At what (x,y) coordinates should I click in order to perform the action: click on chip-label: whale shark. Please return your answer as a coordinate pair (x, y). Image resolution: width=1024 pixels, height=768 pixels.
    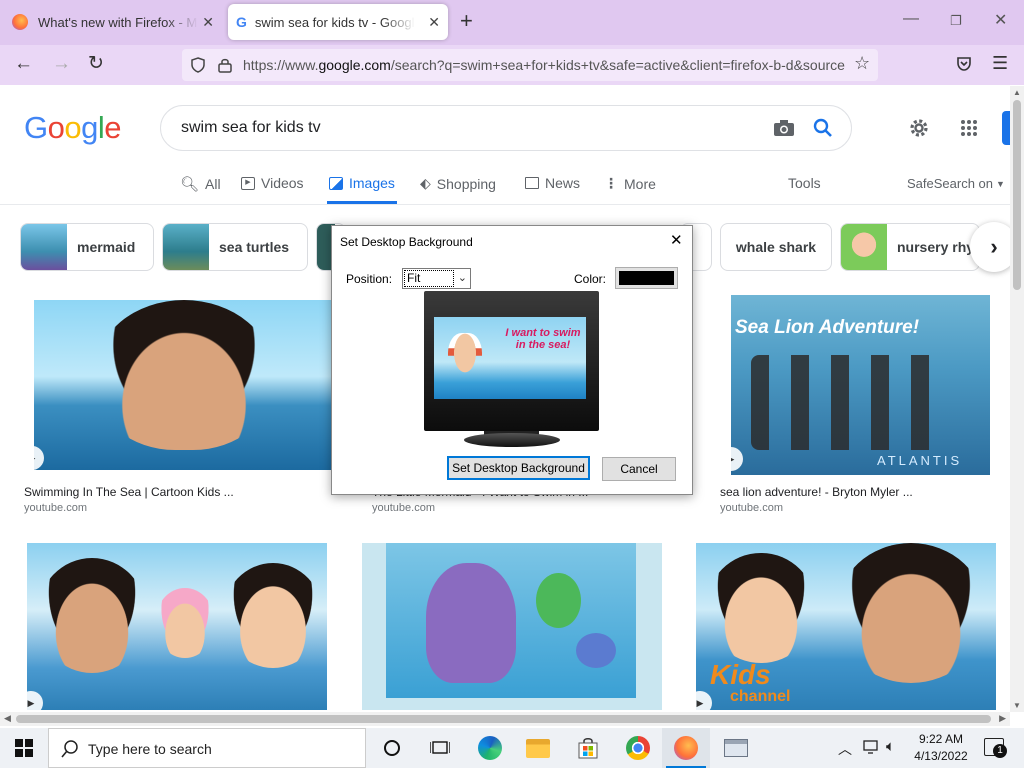
    Looking at the image, I should click on (776, 247).